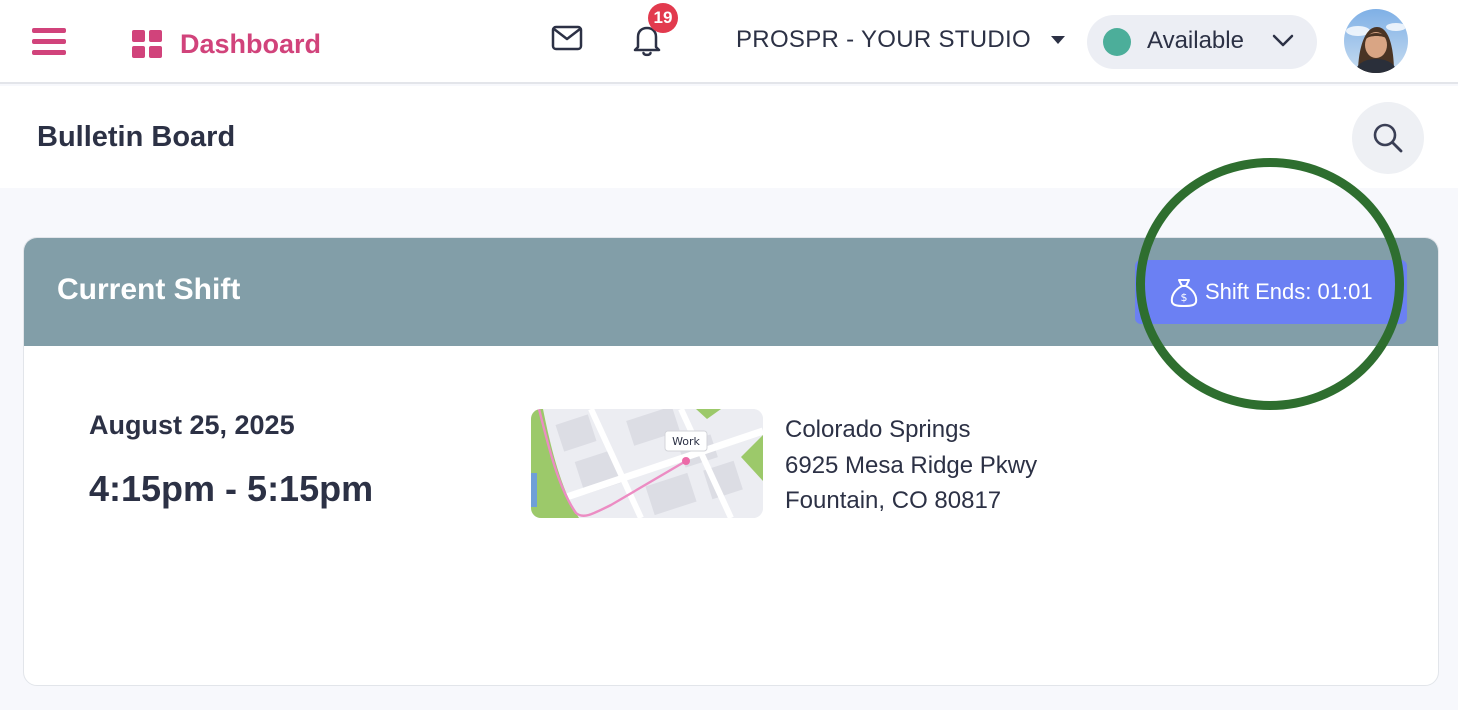  Describe the element at coordinates (49, 44) in the screenshot. I see `menu-icon` at that location.